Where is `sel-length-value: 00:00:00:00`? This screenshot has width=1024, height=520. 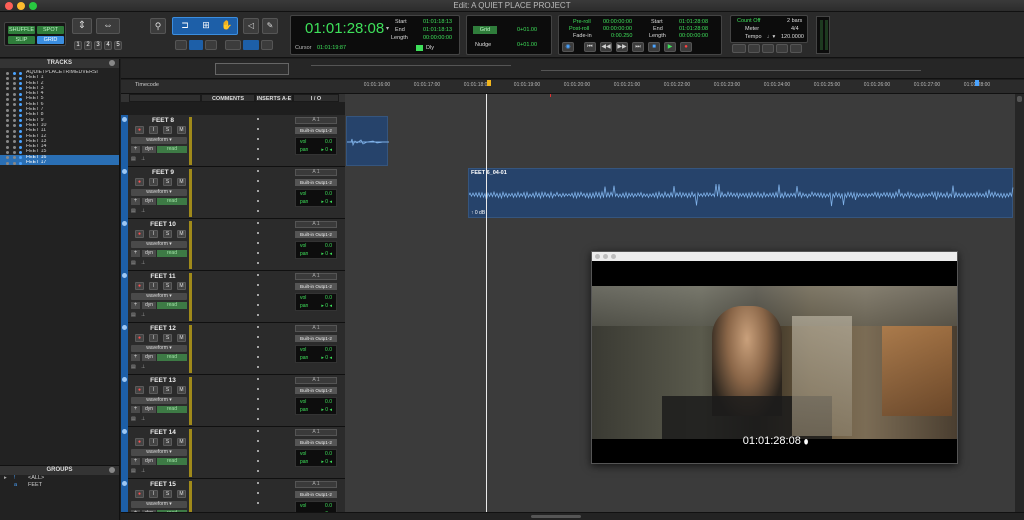
sel-length-value: 00:00:00:00 is located at coordinates (437, 38).